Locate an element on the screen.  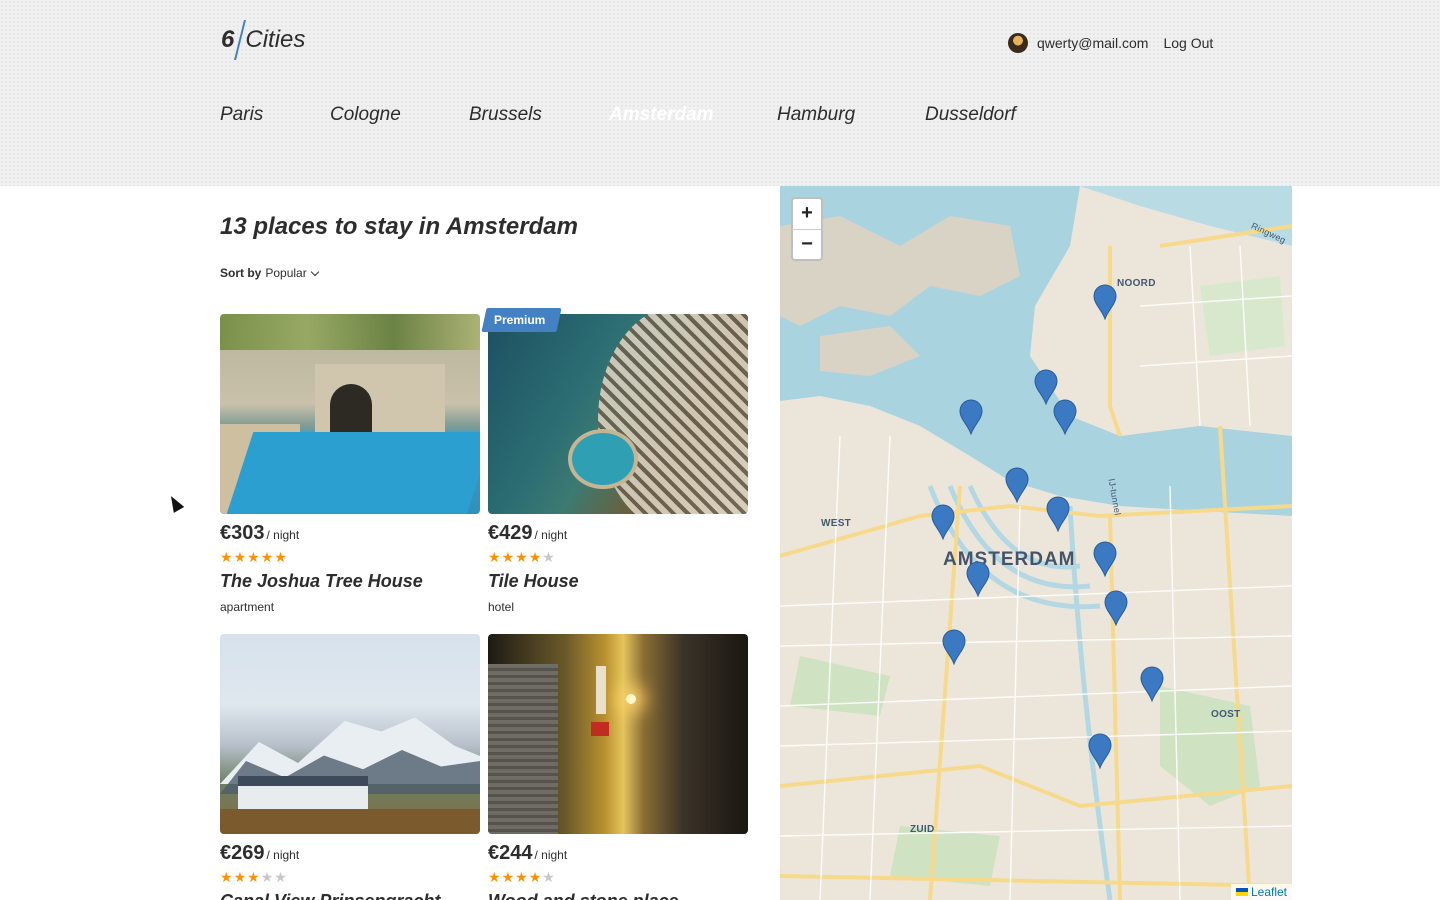
map-label-oost: OOST is located at coordinates (1226, 714).